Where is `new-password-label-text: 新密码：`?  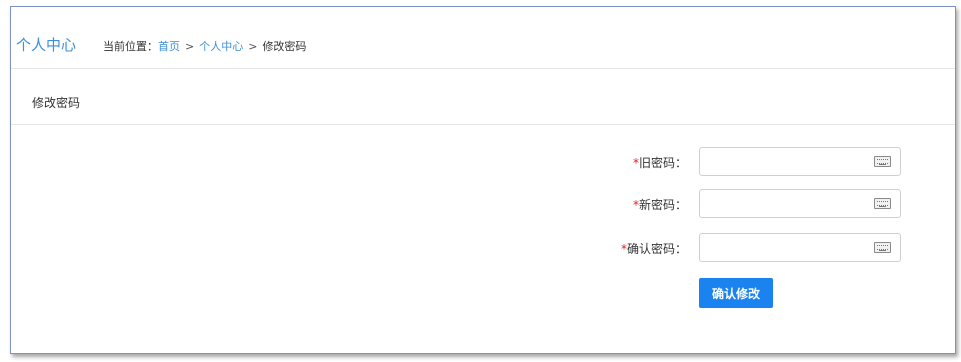
new-password-label-text: 新密码： is located at coordinates (662, 205).